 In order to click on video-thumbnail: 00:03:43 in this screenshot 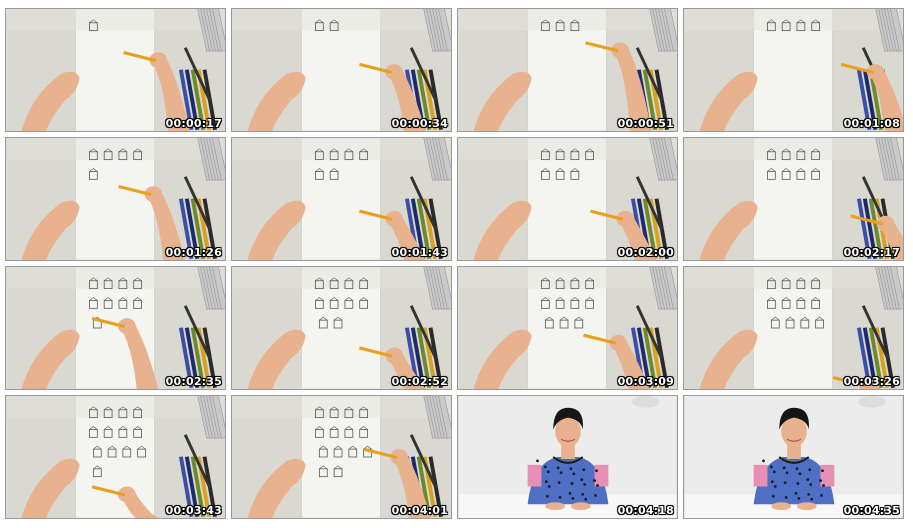, I will do `click(115, 457)`.